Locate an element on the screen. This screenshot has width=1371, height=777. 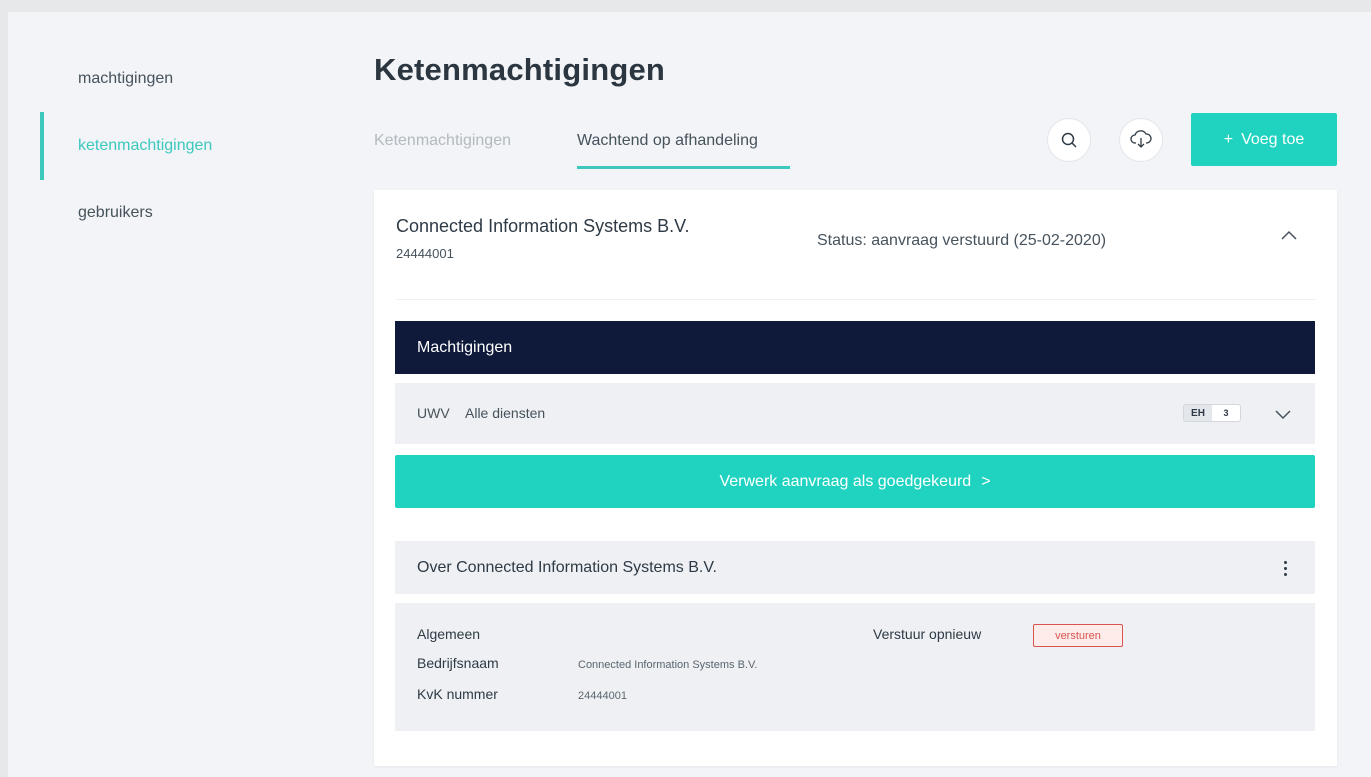
org-id: 24444001 is located at coordinates (425, 253).